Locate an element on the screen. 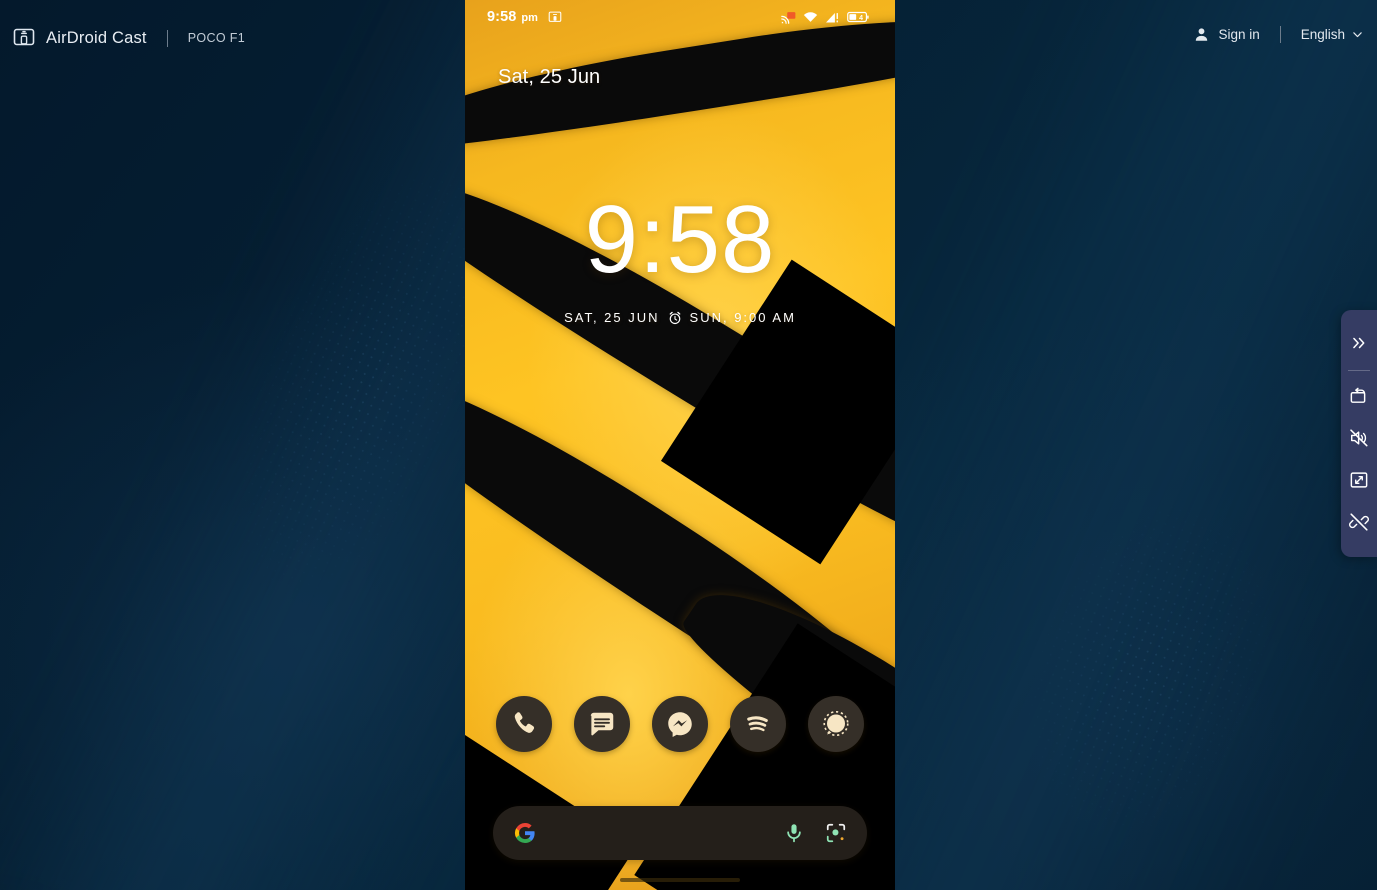  brand-area: AirDroid Cast POCO F1 is located at coordinates (128, 38).